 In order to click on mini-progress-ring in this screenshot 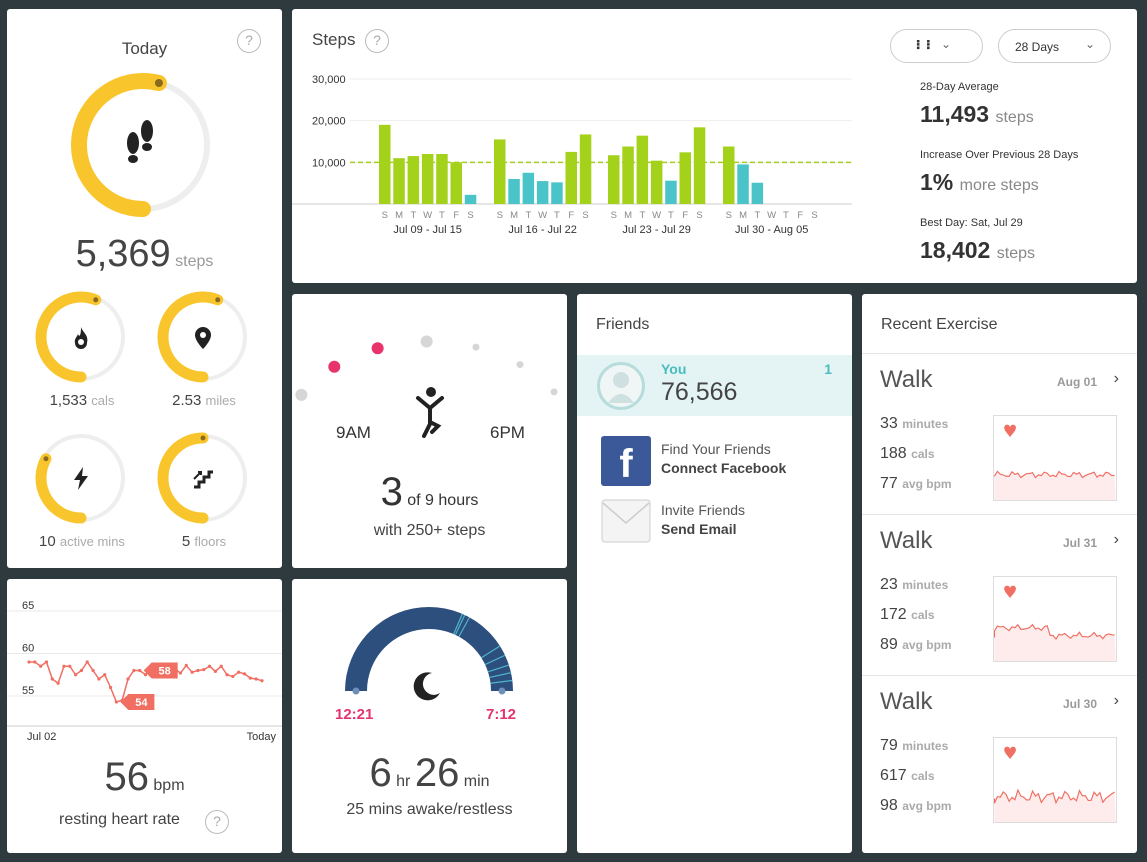, I will do `click(202, 478)`.